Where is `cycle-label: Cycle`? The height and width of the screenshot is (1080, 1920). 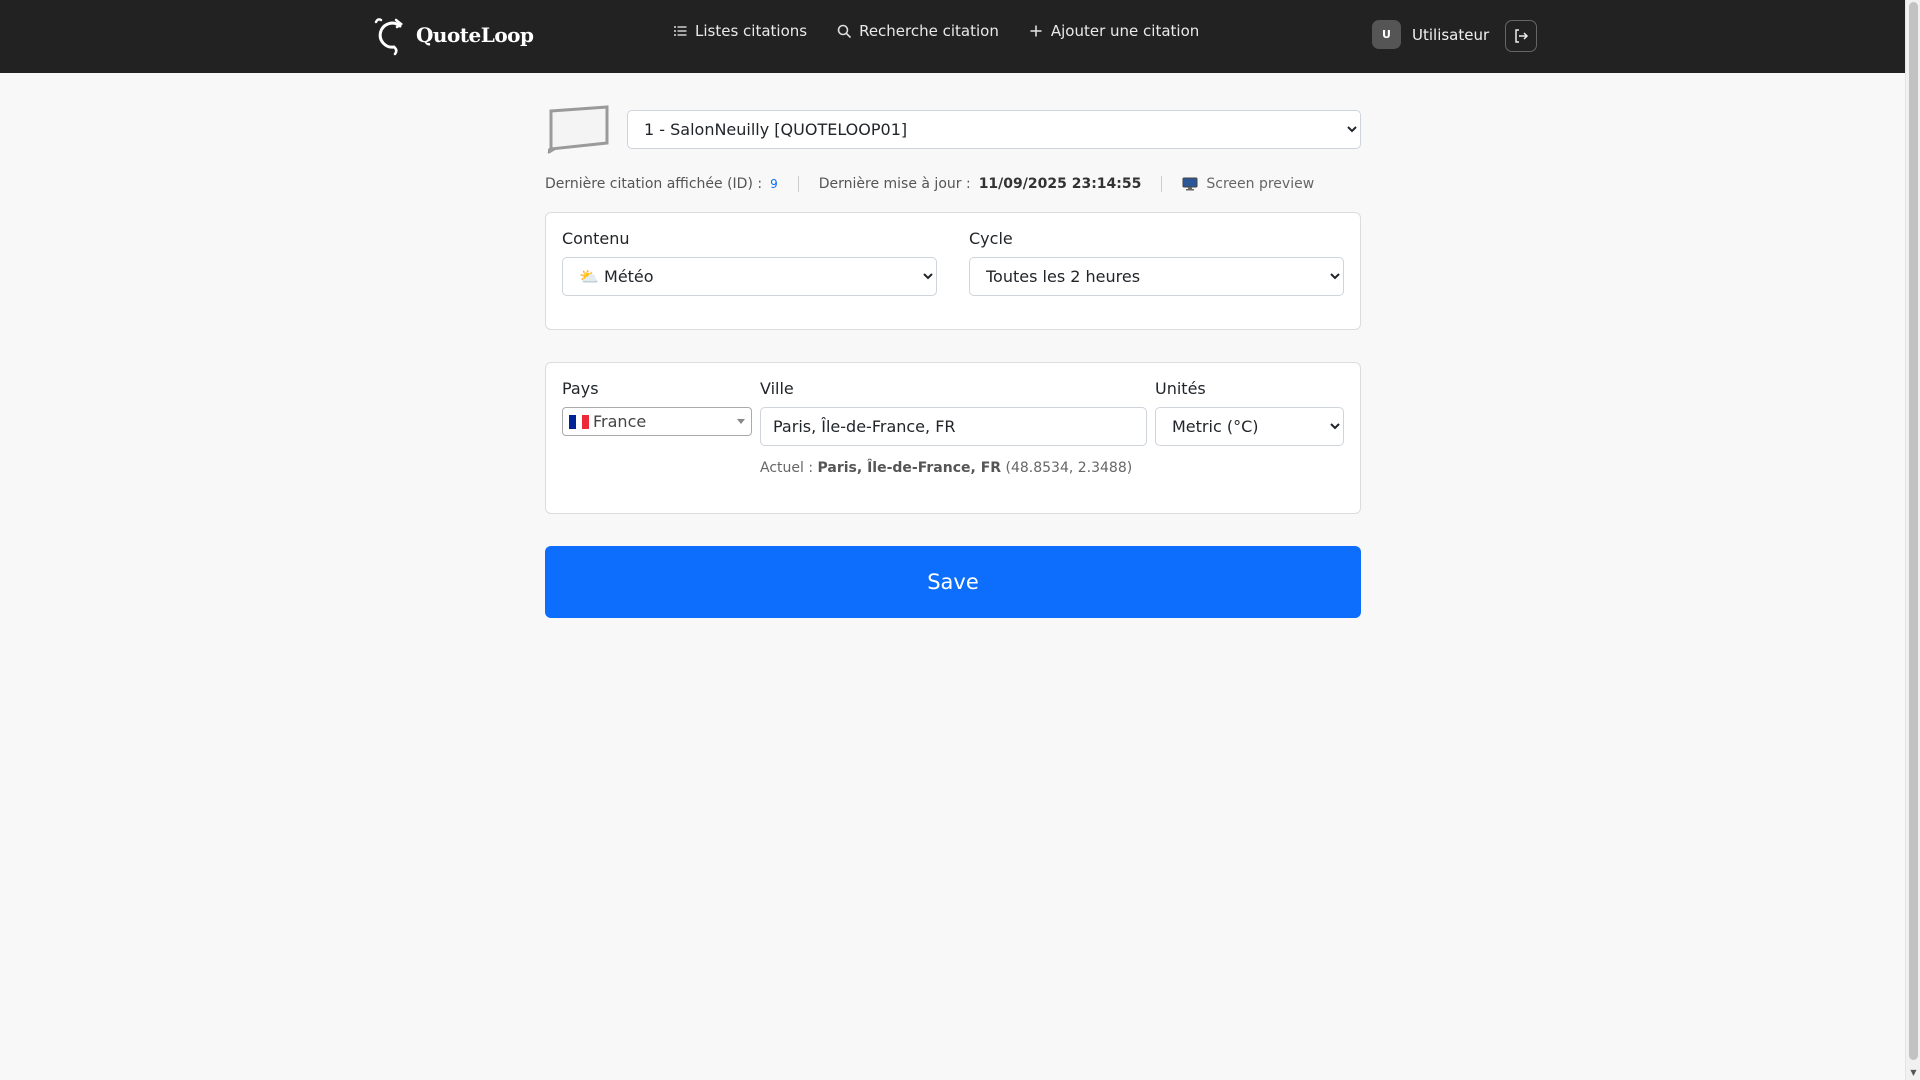 cycle-label: Cycle is located at coordinates (991, 238).